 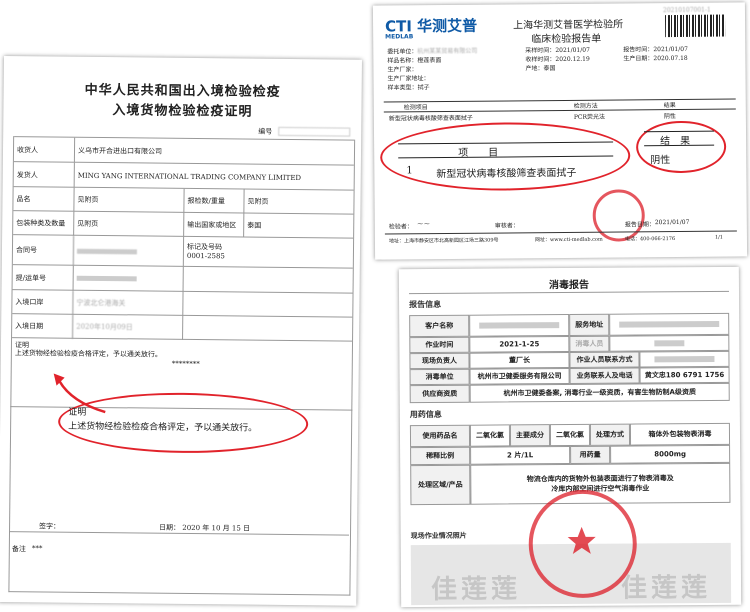 I want to click on cert-remark-label: 备注, so click(x=18, y=549).